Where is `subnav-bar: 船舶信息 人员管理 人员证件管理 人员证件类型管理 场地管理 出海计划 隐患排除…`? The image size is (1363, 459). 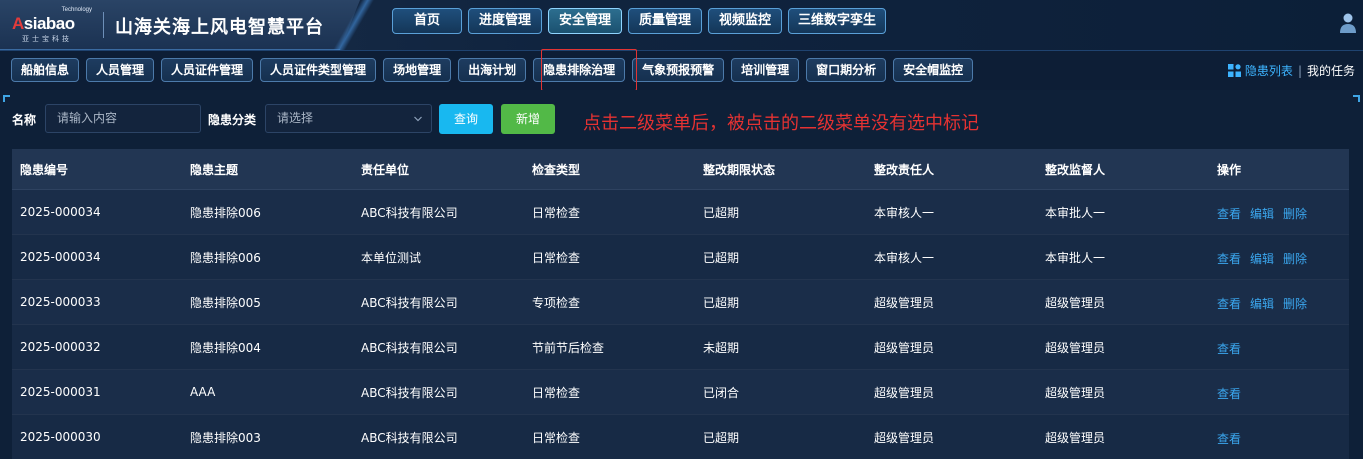
subnav-bar: 船舶信息 人员管理 人员证件管理 人员证件类型管理 场地管理 出海计划 隐患排除… is located at coordinates (681, 70).